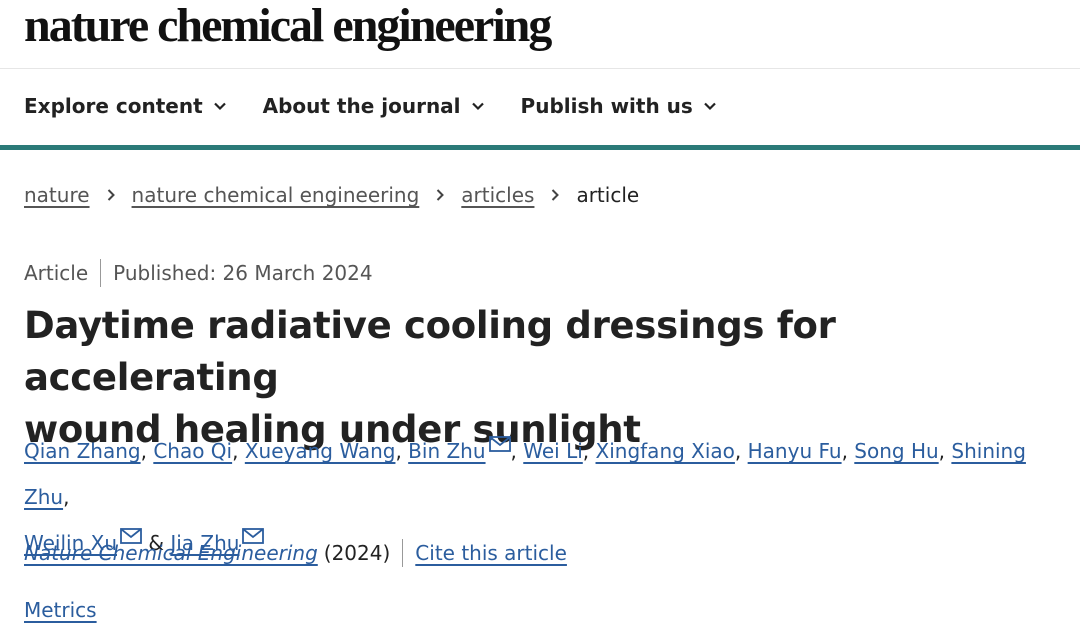  I want to click on nav-publish-with-us: Publish with us, so click(619, 106).